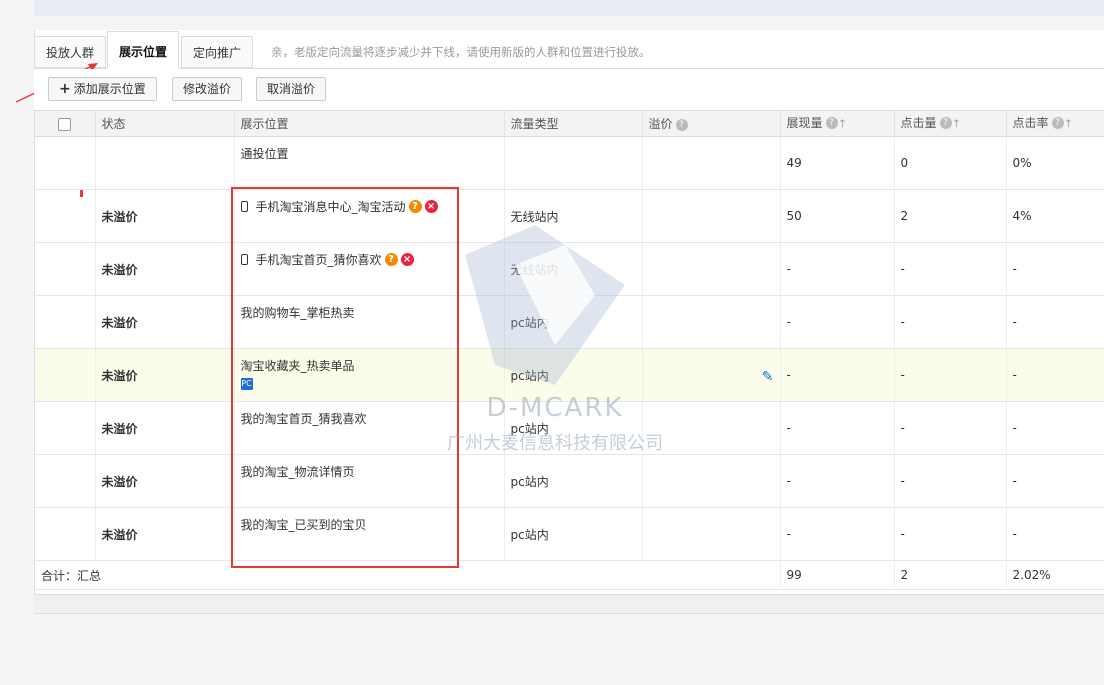  What do you see at coordinates (264, 154) in the screenshot?
I see `position-name: 通投位置` at bounding box center [264, 154].